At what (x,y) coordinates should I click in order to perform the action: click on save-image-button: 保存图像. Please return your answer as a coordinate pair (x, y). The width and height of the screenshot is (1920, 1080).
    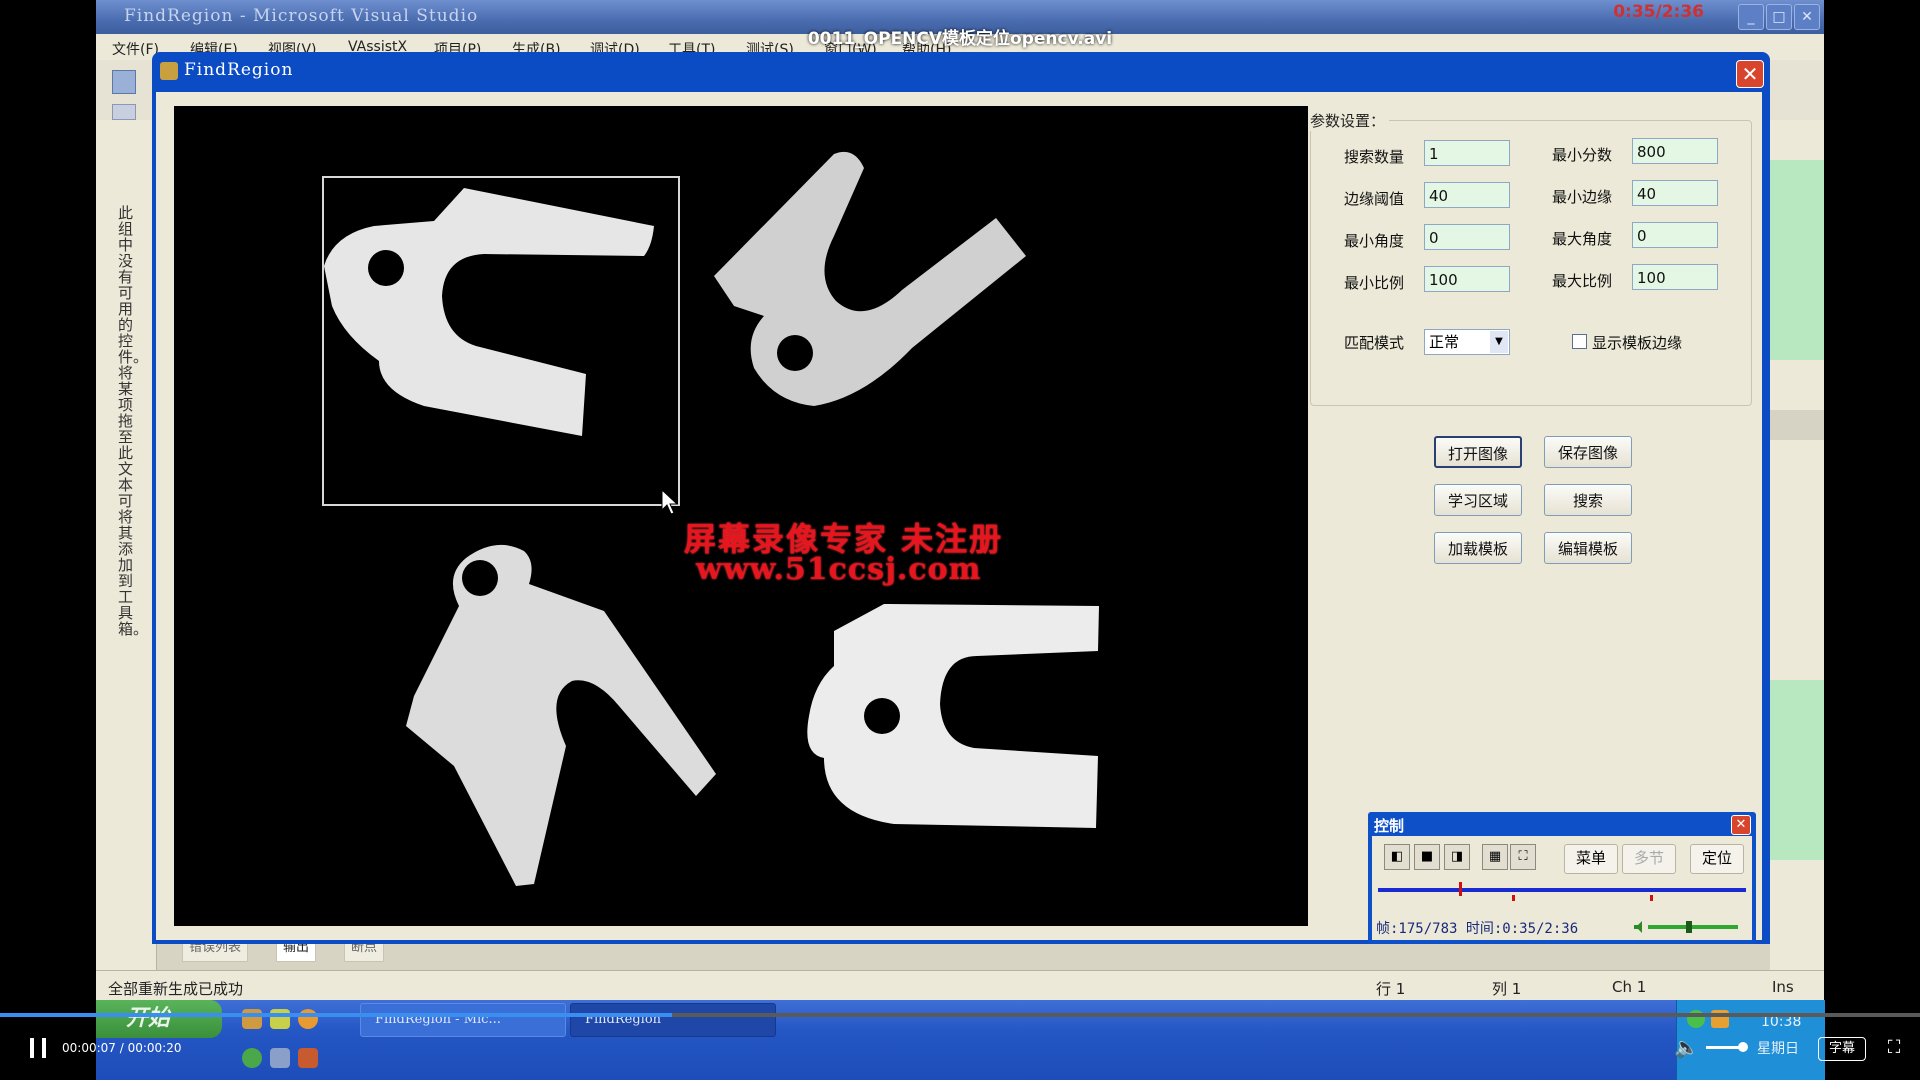
    Looking at the image, I should click on (1588, 452).